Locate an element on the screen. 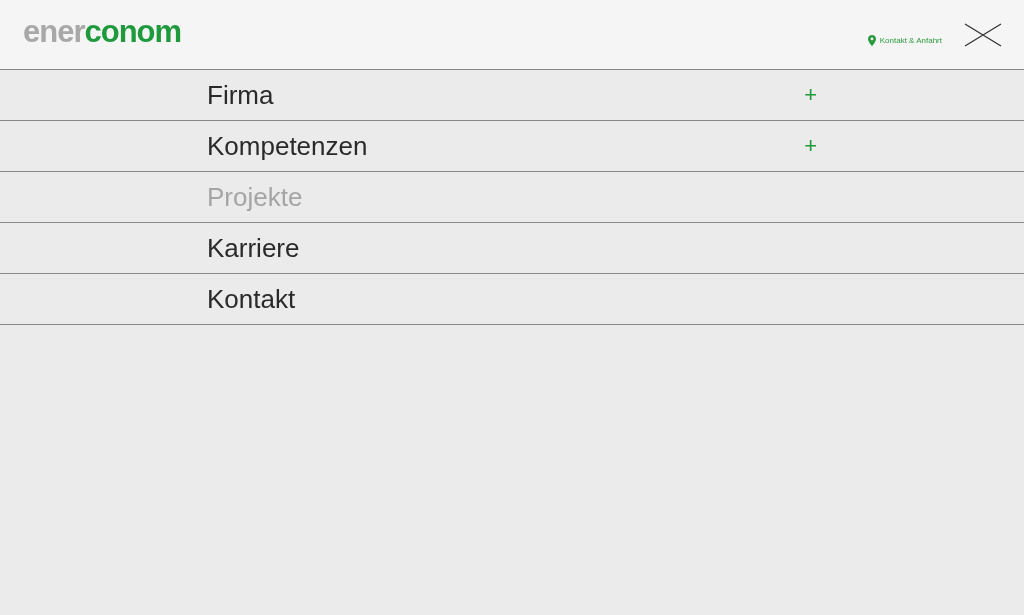 The height and width of the screenshot is (615, 1024). menu-item: Firma is located at coordinates (240, 95).